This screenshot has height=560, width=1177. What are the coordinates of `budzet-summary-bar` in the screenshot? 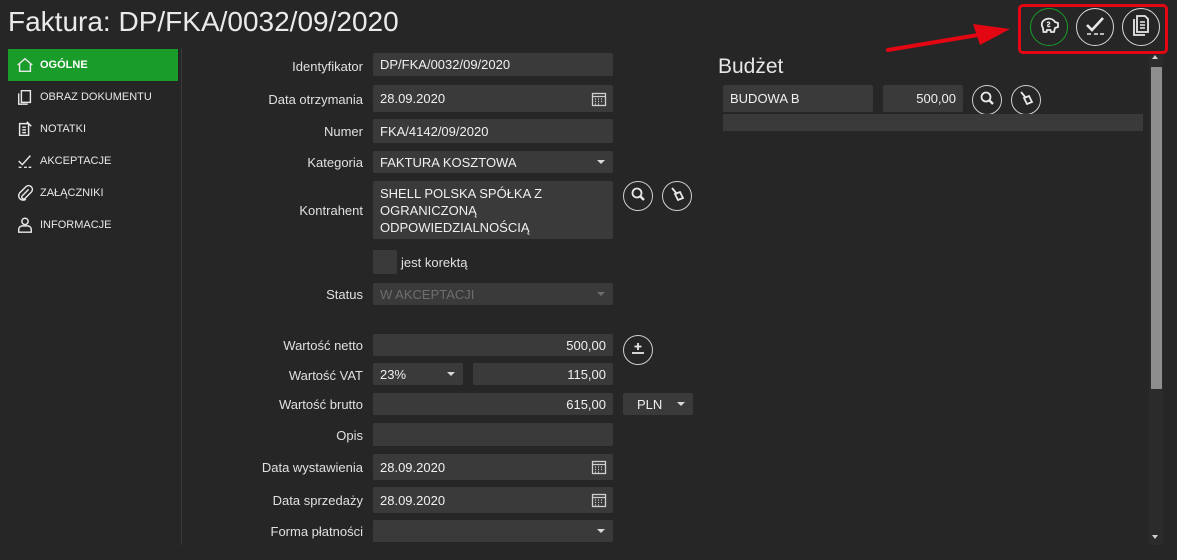 It's located at (933, 122).